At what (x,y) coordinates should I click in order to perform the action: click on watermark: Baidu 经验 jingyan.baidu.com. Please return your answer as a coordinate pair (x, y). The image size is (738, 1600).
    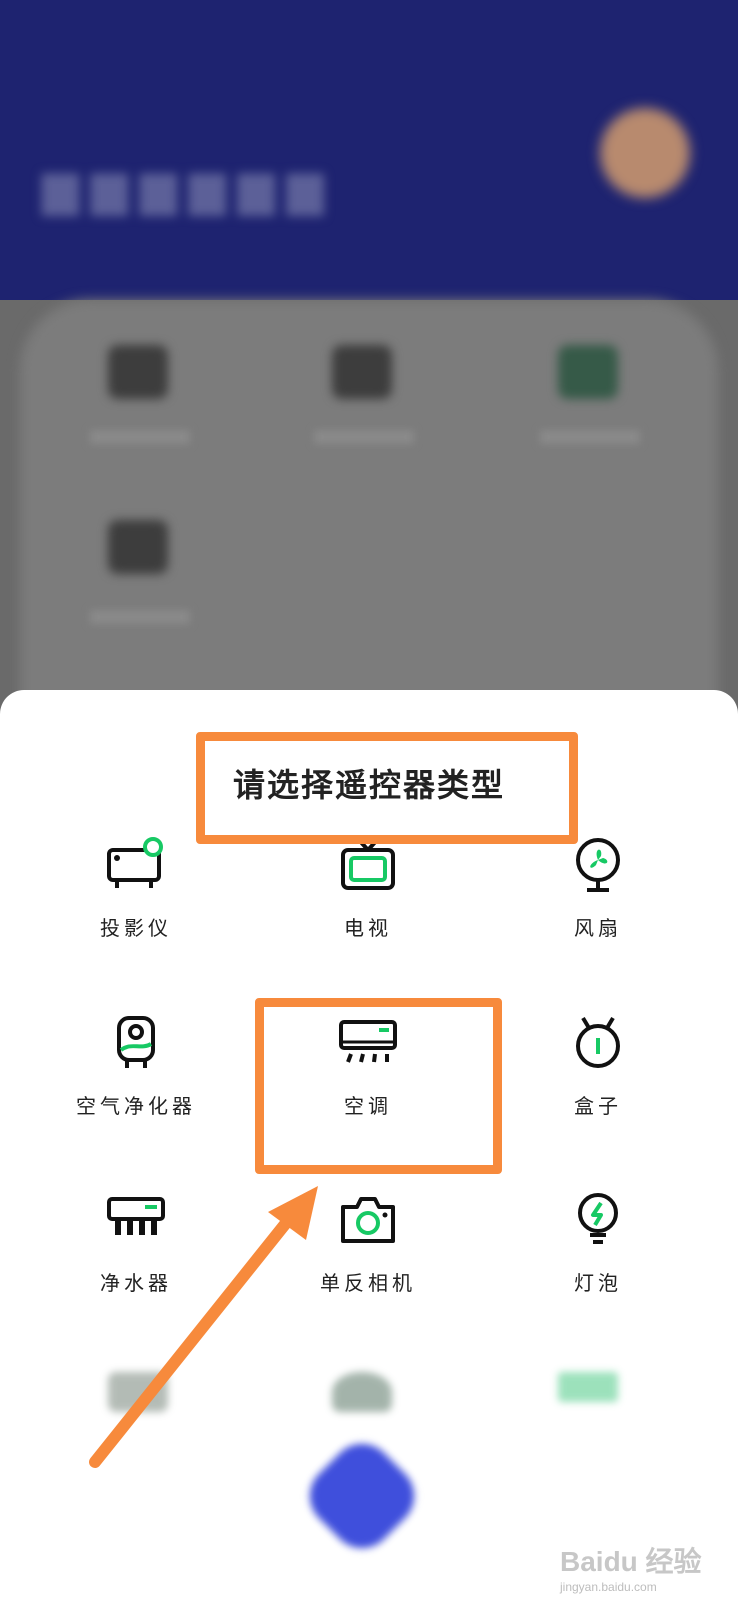
    Looking at the image, I should click on (645, 1567).